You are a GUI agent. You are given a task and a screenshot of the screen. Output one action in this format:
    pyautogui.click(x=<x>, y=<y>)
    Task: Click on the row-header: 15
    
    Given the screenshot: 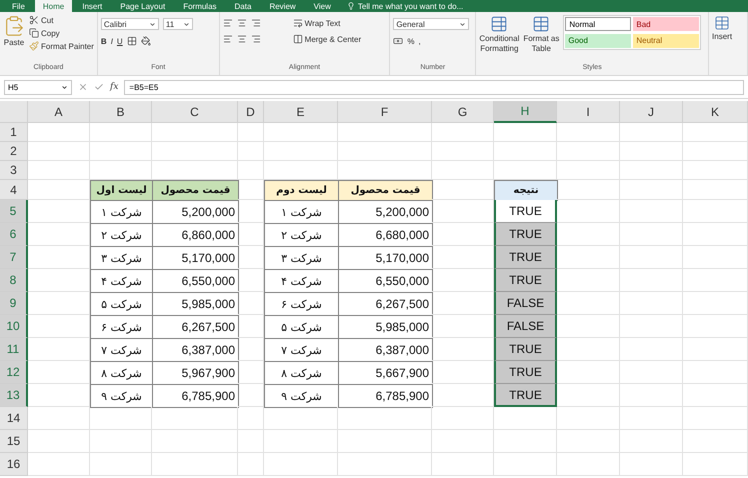 What is the action you would take?
    pyautogui.click(x=14, y=441)
    